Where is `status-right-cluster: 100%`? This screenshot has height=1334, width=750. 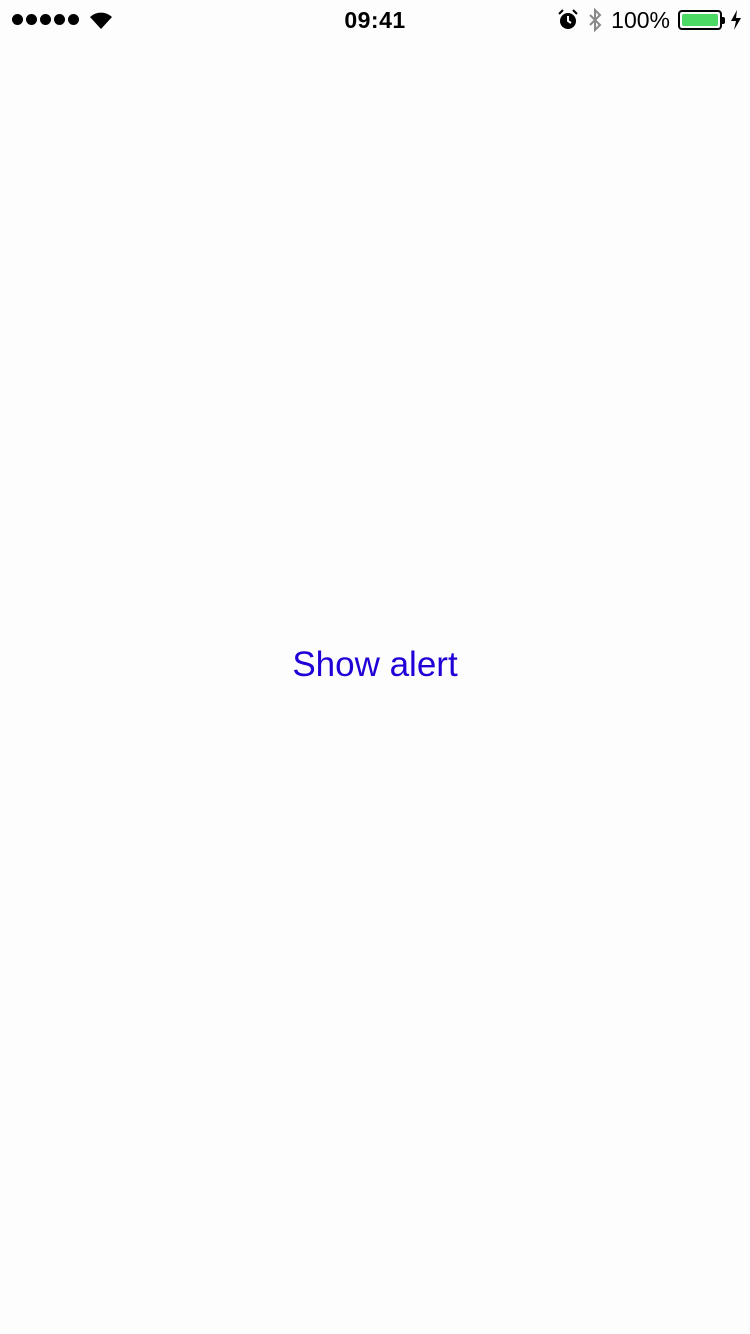 status-right-cluster: 100% is located at coordinates (649, 20).